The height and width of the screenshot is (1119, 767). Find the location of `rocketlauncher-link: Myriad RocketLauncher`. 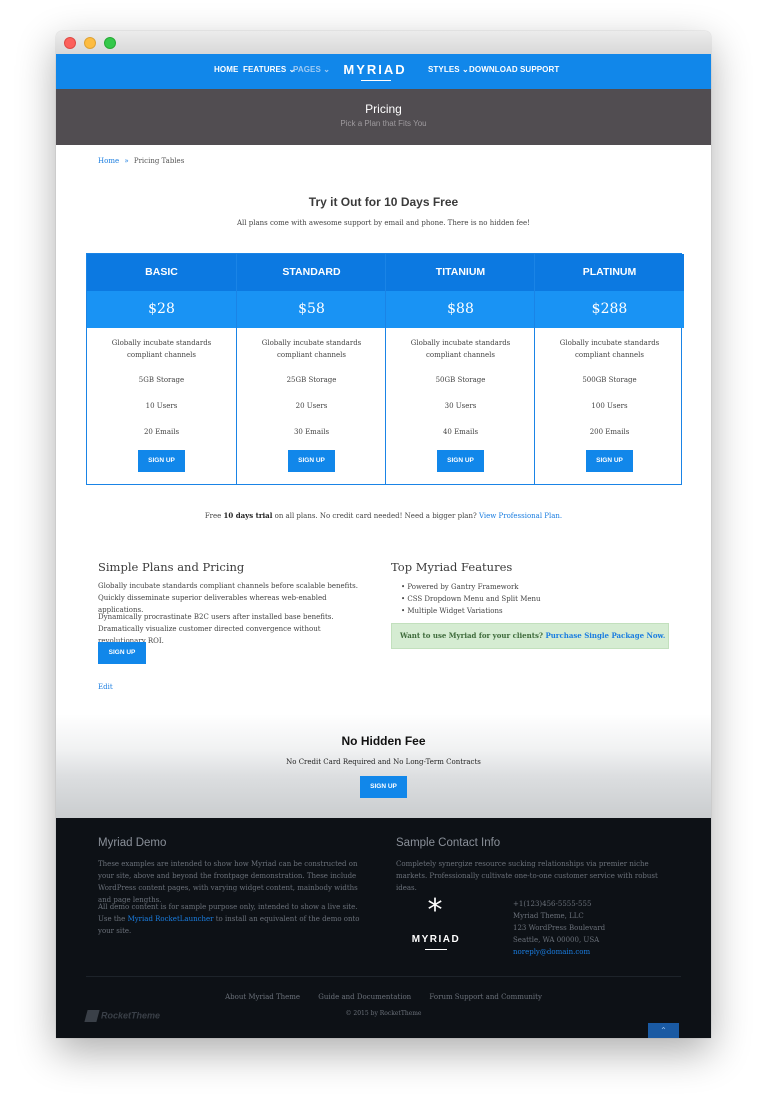

rocketlauncher-link: Myriad RocketLauncher is located at coordinates (171, 919).